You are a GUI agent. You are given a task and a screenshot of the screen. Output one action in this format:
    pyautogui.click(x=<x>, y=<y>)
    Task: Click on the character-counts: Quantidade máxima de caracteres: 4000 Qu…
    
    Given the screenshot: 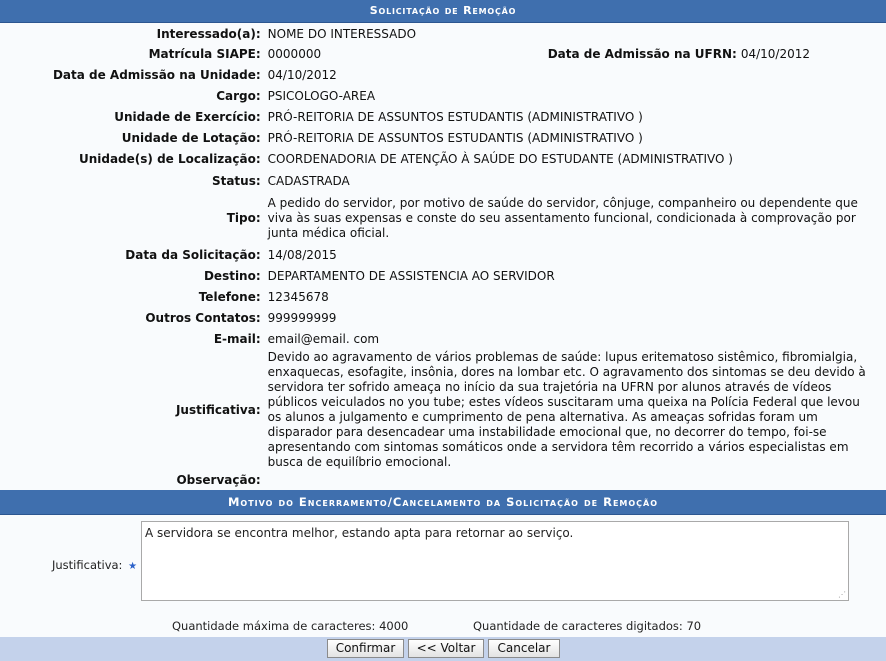 What is the action you would take?
    pyautogui.click(x=443, y=627)
    